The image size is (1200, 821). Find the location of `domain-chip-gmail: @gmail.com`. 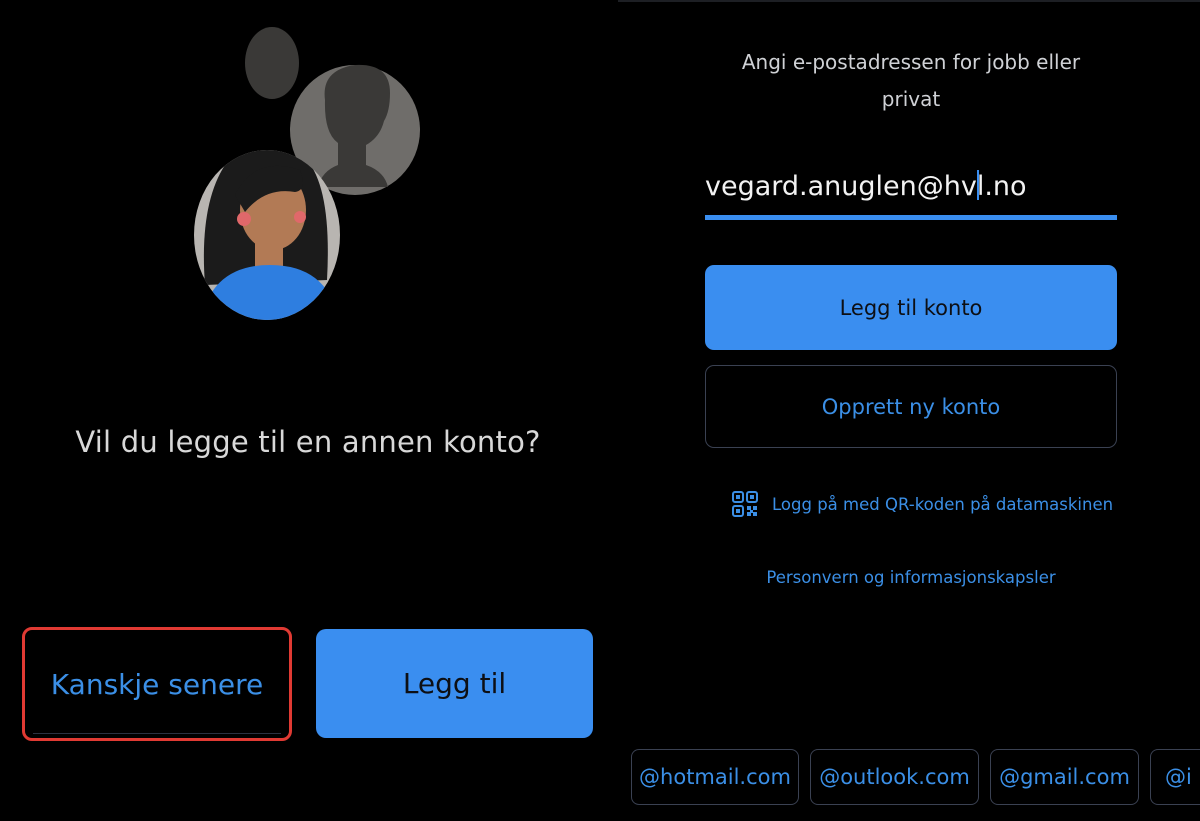

domain-chip-gmail: @gmail.com is located at coordinates (1064, 777).